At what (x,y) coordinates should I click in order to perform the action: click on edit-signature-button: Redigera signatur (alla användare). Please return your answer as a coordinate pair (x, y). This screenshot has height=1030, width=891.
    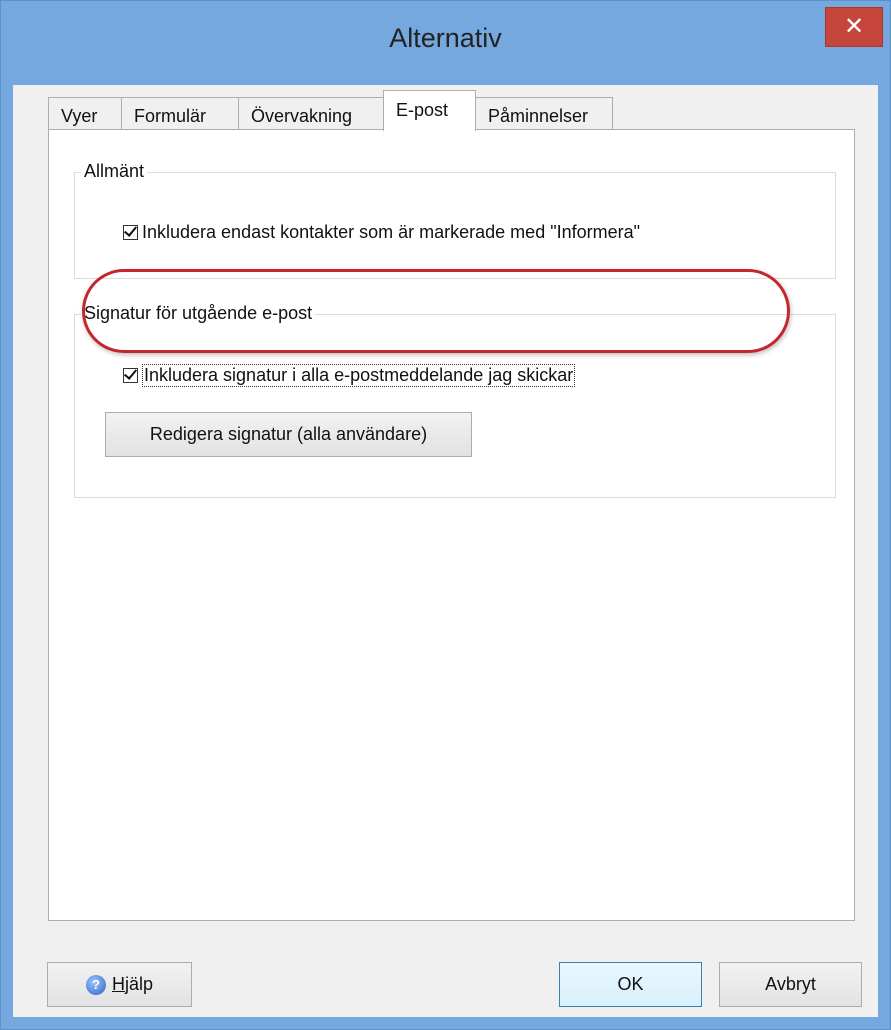
    Looking at the image, I should click on (288, 434).